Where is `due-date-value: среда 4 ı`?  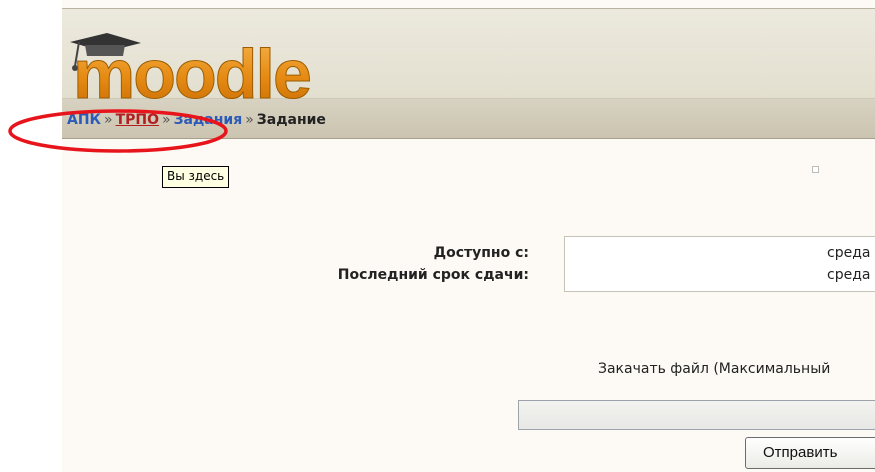 due-date-value: среда 4 ı is located at coordinates (851, 275).